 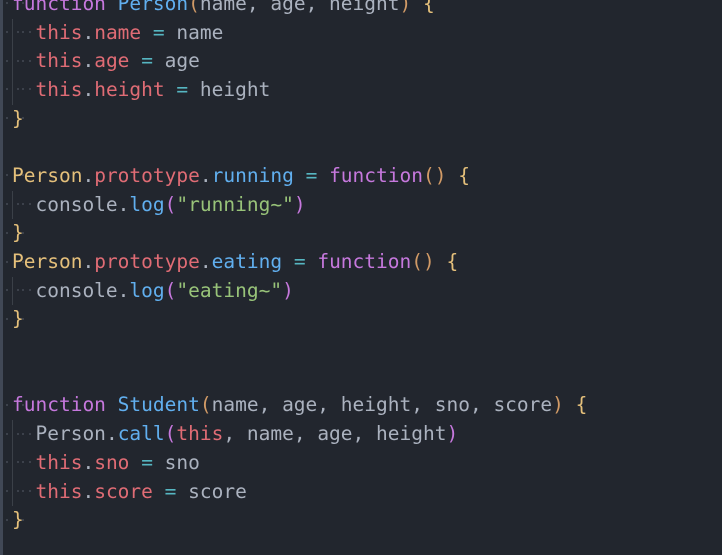 I want to click on code-line-text: this.score = score, so click(x=129, y=491).